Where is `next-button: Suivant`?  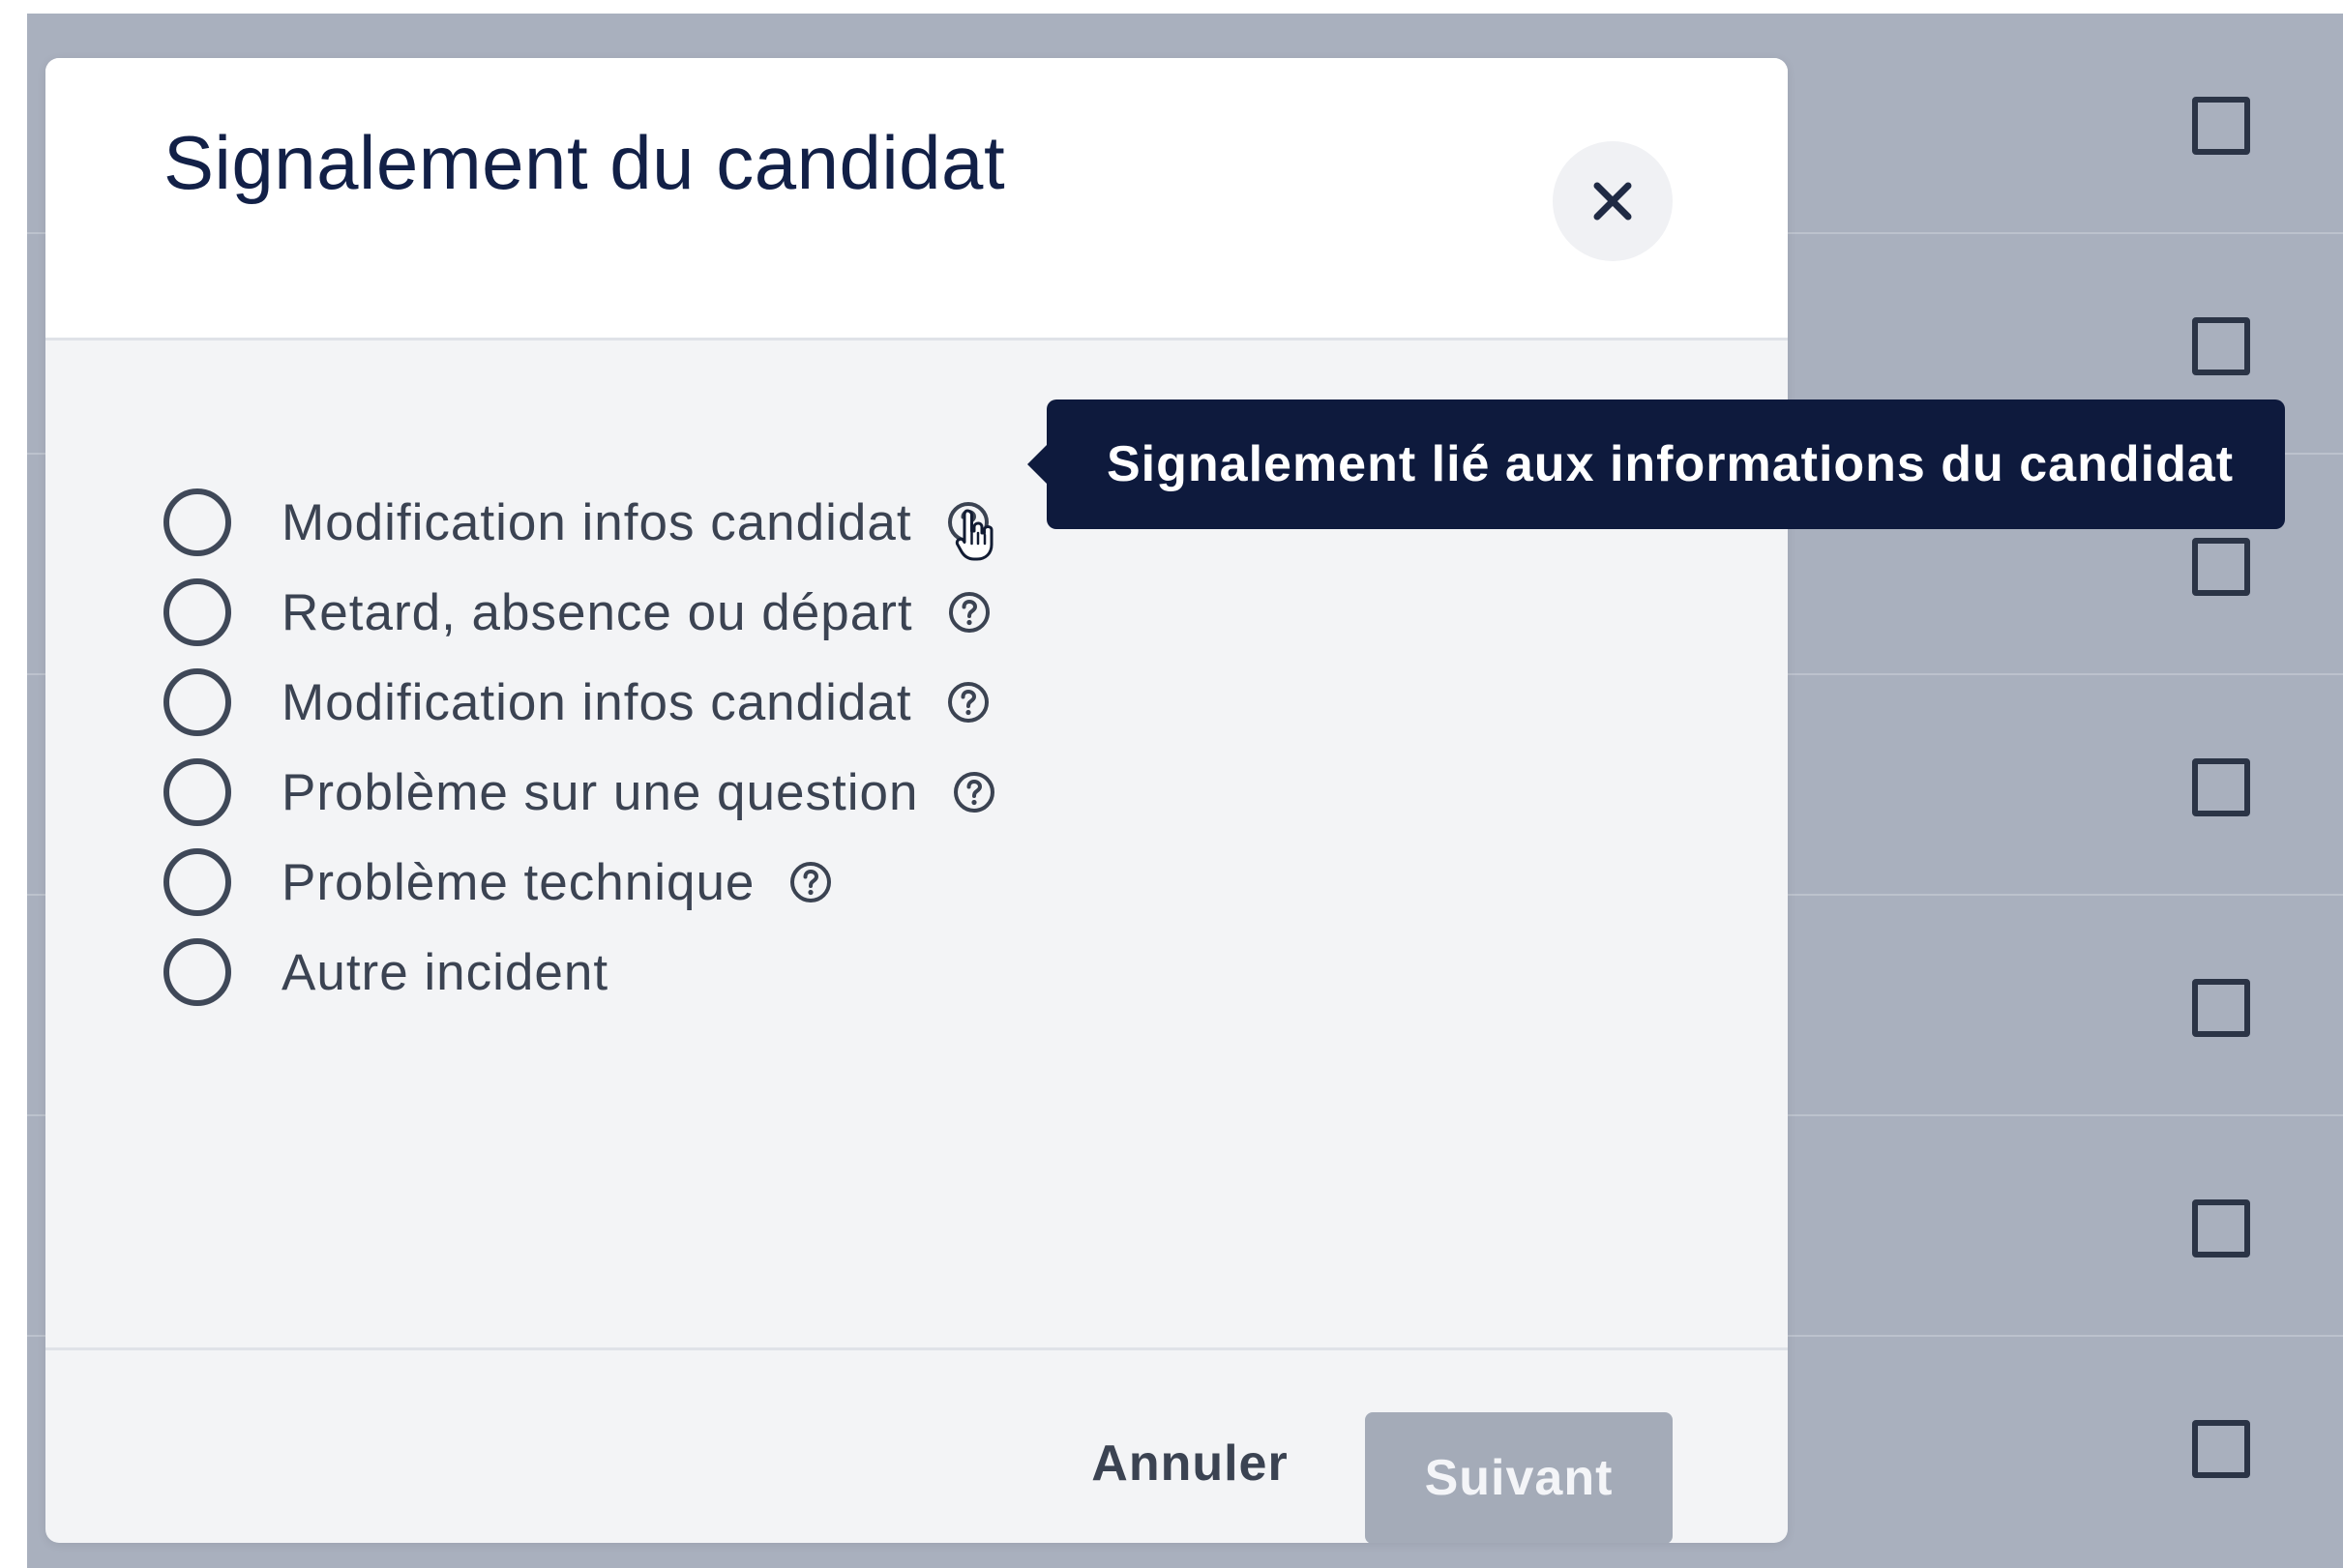 next-button: Suivant is located at coordinates (1519, 1478).